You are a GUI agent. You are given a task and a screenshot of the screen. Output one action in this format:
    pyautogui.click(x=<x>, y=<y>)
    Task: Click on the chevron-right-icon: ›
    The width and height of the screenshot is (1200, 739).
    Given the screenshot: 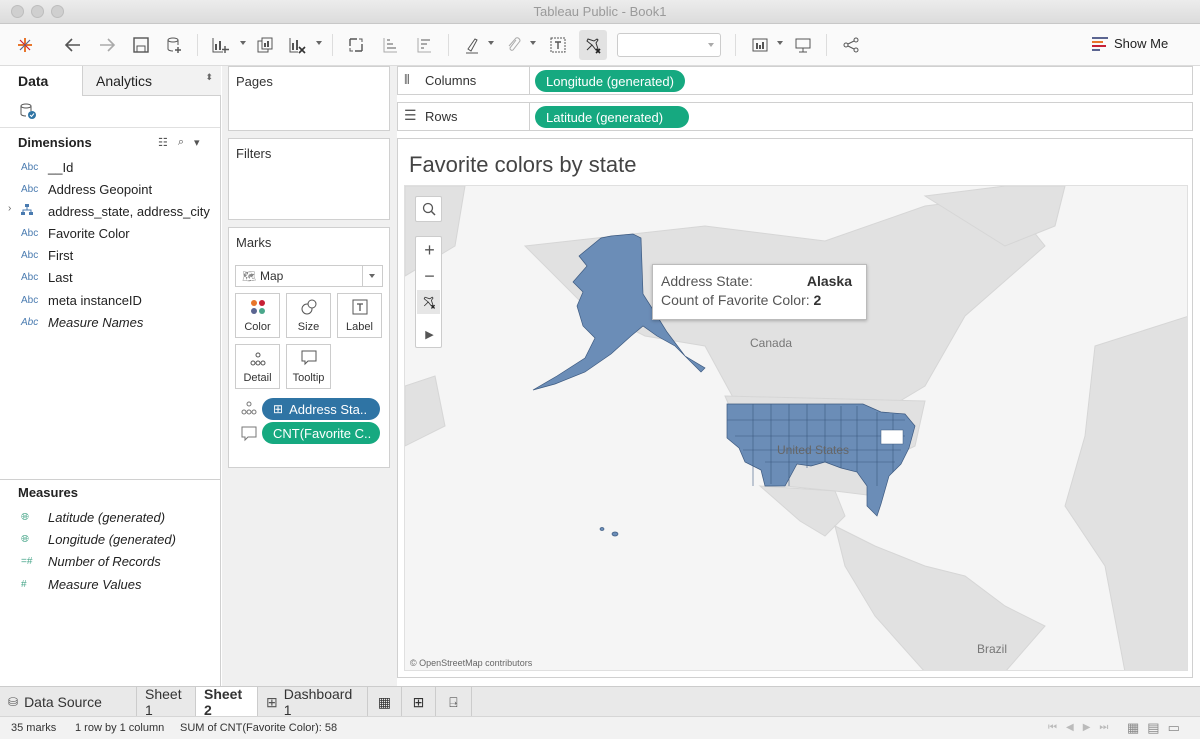 What is the action you would take?
    pyautogui.click(x=9, y=208)
    